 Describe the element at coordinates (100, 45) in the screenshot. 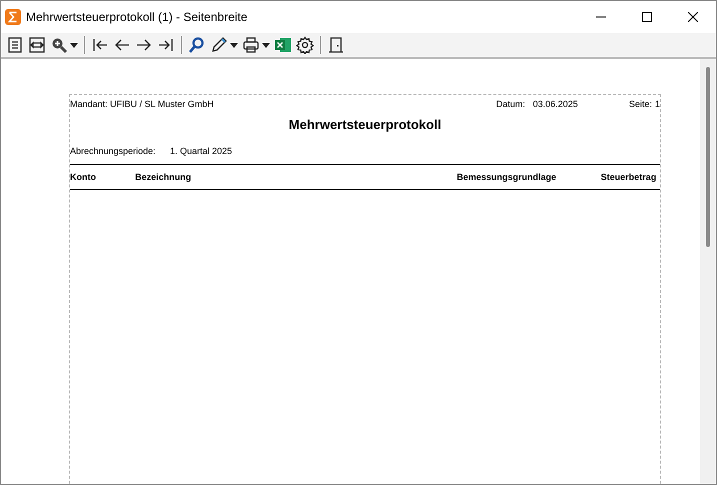

I see `first-page-icon` at that location.